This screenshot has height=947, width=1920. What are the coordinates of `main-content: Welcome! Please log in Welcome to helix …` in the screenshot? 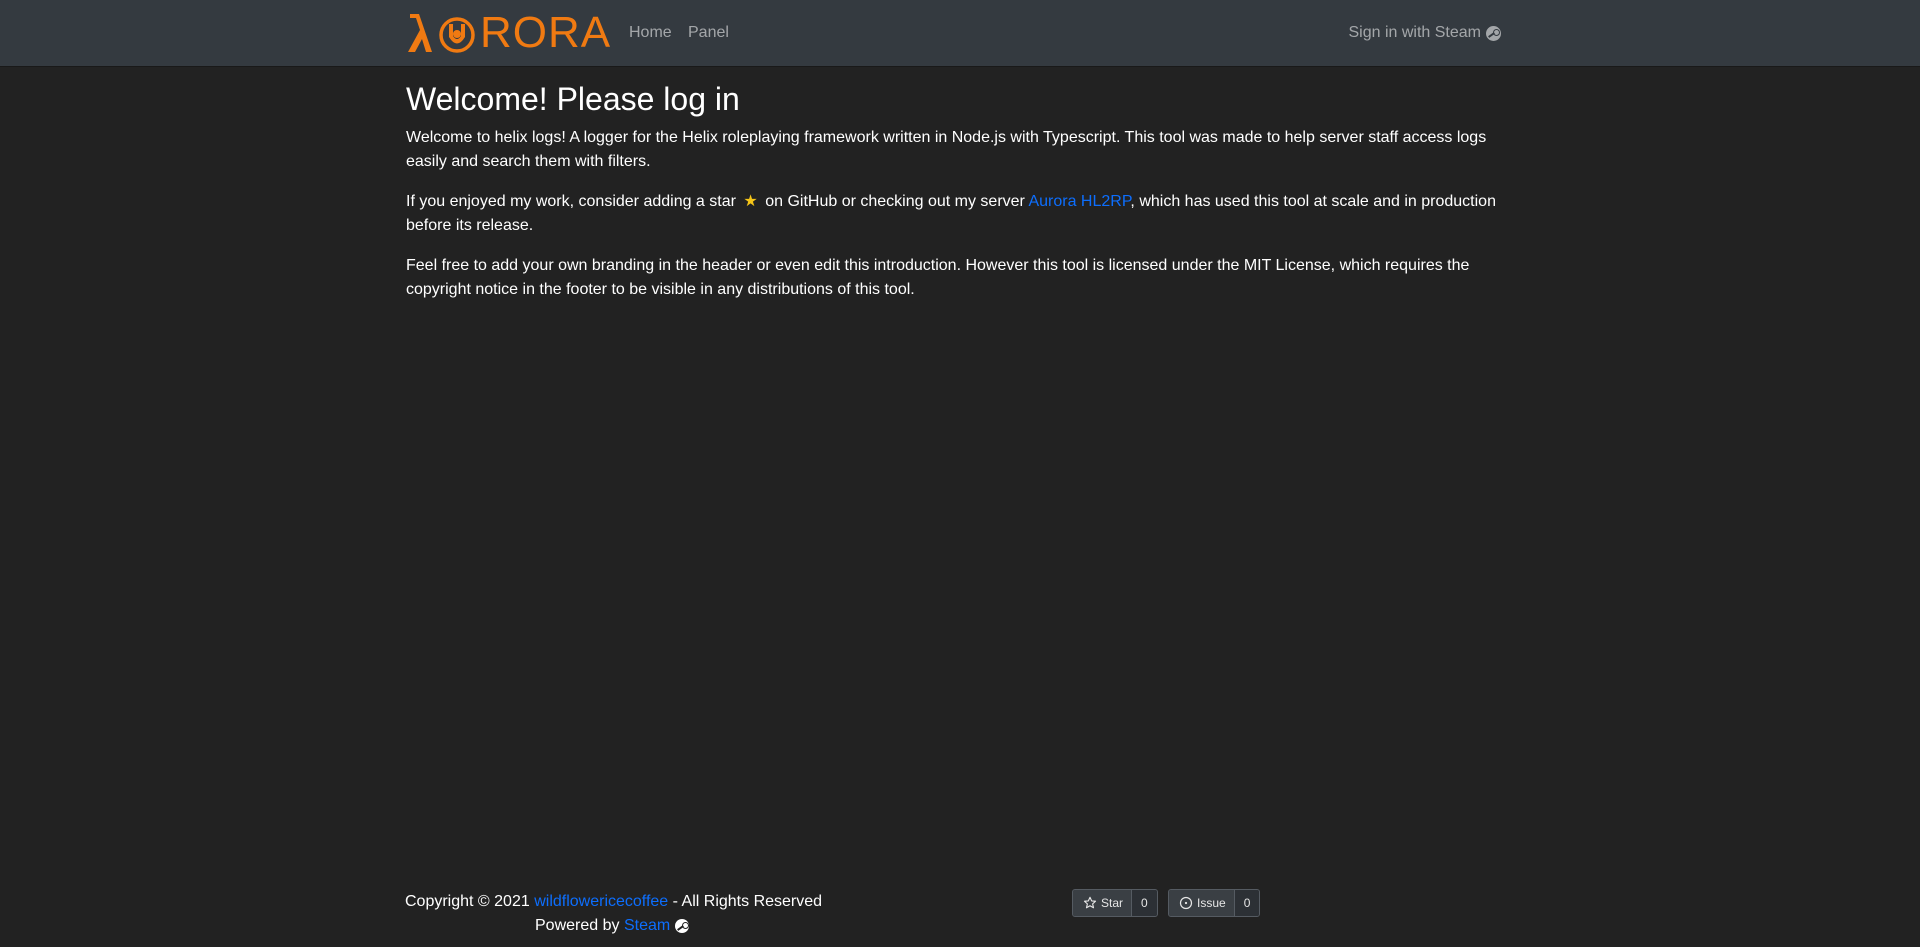 It's located at (953, 191).